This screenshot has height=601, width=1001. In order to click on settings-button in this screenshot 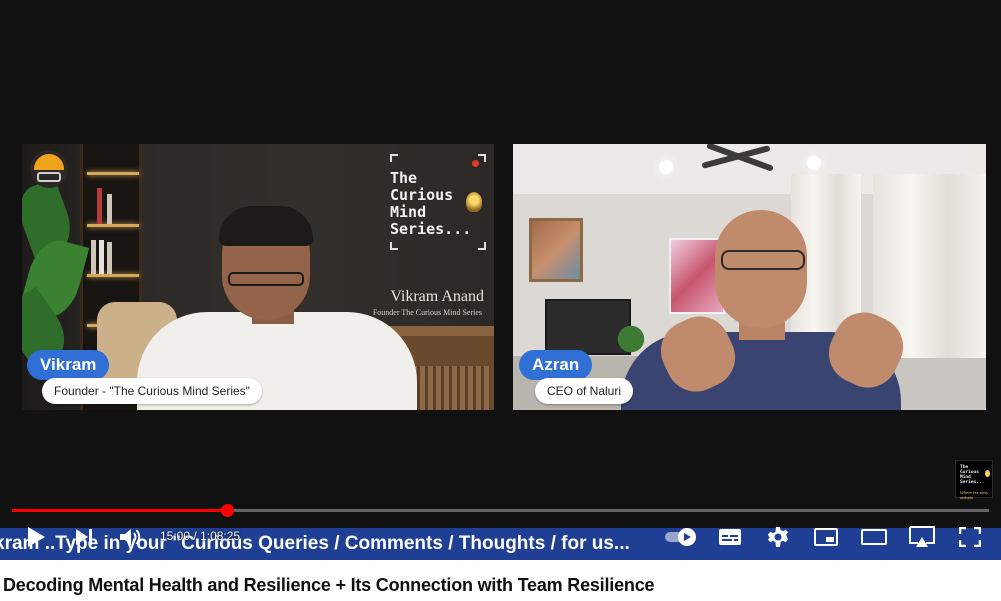, I will do `click(778, 537)`.